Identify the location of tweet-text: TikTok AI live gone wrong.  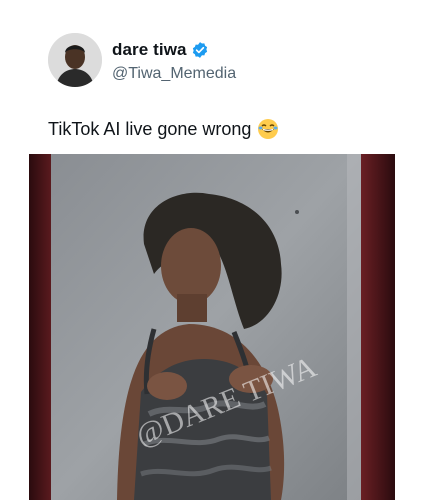
(163, 129).